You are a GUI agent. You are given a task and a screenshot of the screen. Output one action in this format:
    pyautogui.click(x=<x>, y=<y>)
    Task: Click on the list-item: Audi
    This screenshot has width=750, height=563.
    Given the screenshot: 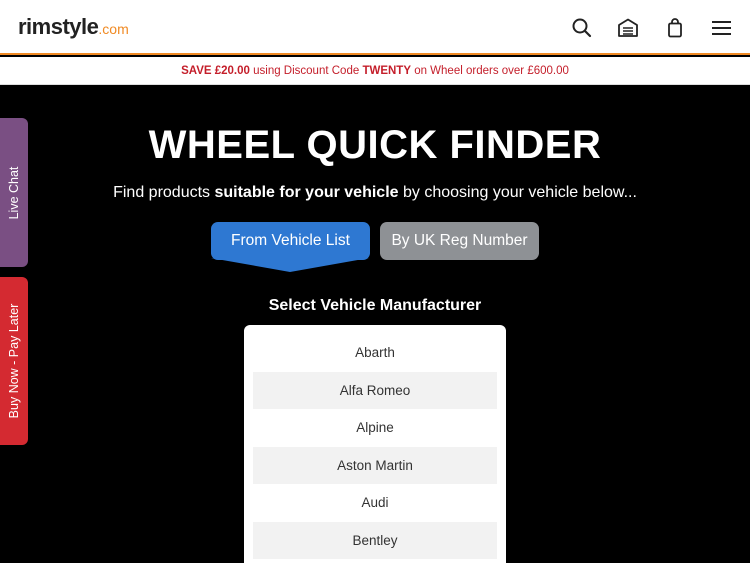 What is the action you would take?
    pyautogui.click(x=375, y=503)
    